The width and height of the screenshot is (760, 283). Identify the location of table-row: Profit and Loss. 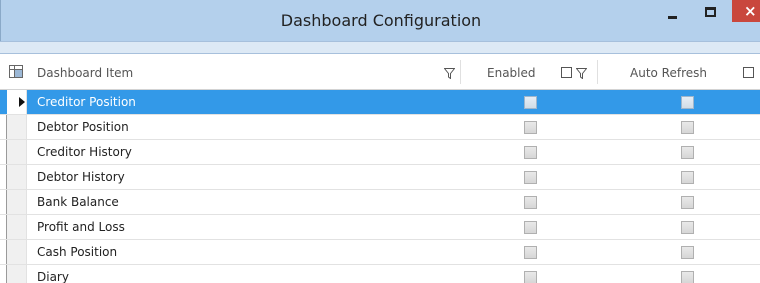
(380, 227).